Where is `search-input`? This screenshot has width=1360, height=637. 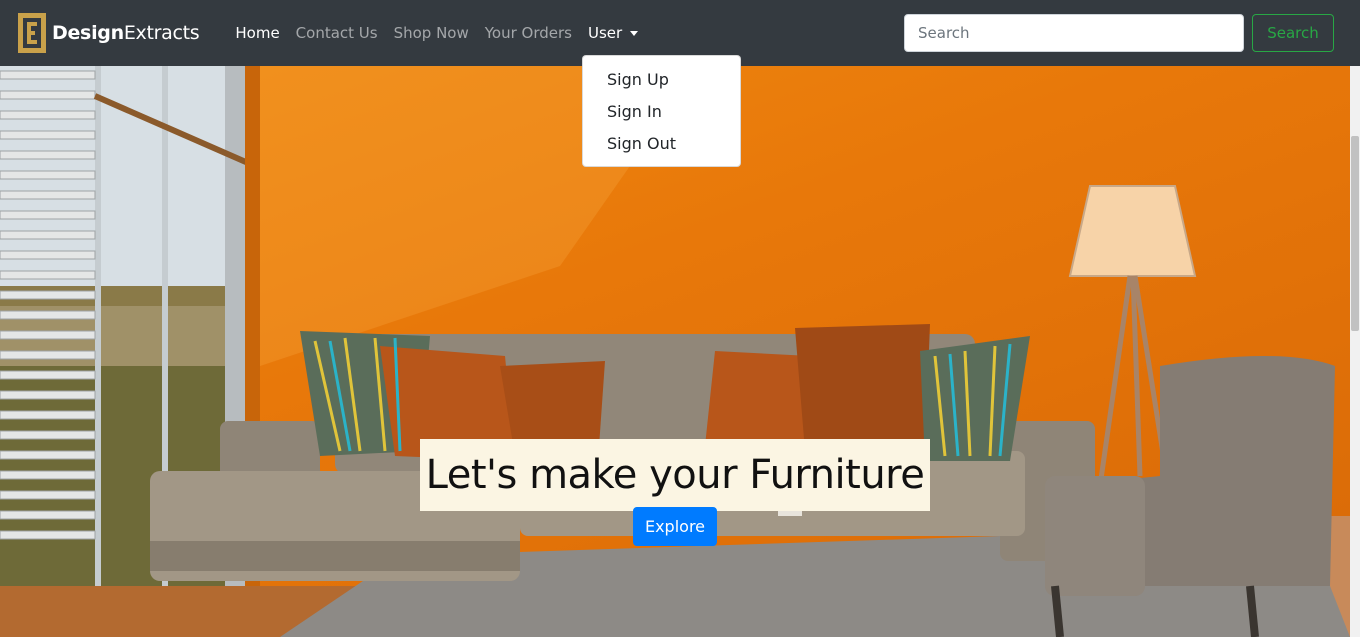
search-input is located at coordinates (1074, 33).